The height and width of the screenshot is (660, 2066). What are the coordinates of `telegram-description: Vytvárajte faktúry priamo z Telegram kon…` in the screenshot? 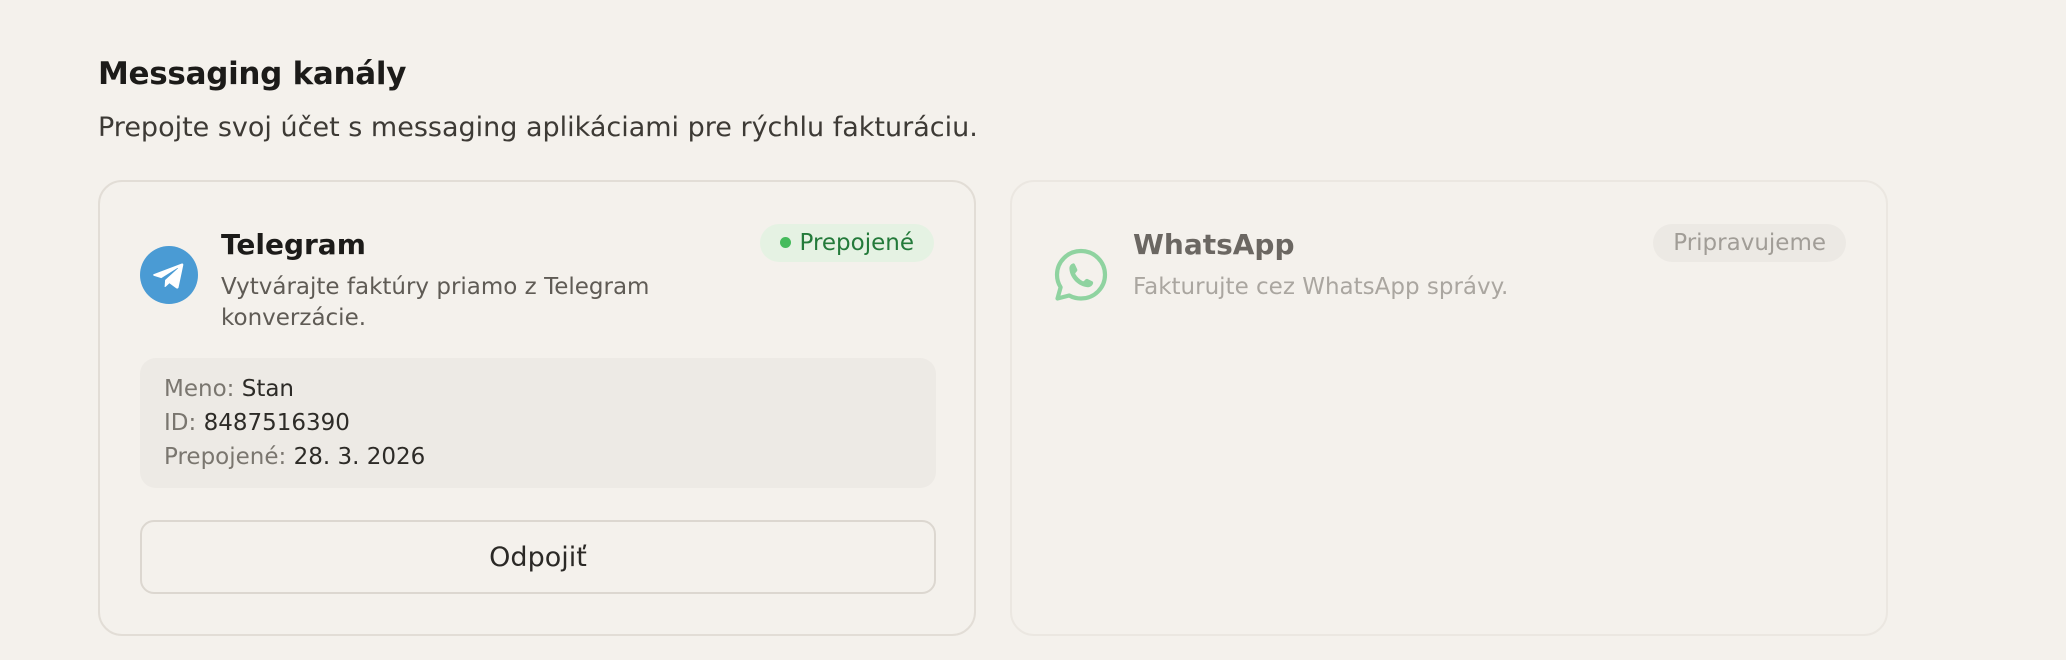 It's located at (435, 302).